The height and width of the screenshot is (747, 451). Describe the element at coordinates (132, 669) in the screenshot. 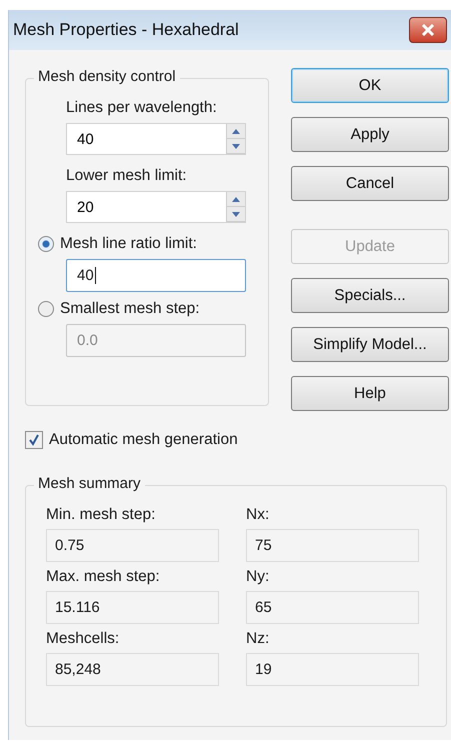

I see `readonly-field: 85,248` at that location.